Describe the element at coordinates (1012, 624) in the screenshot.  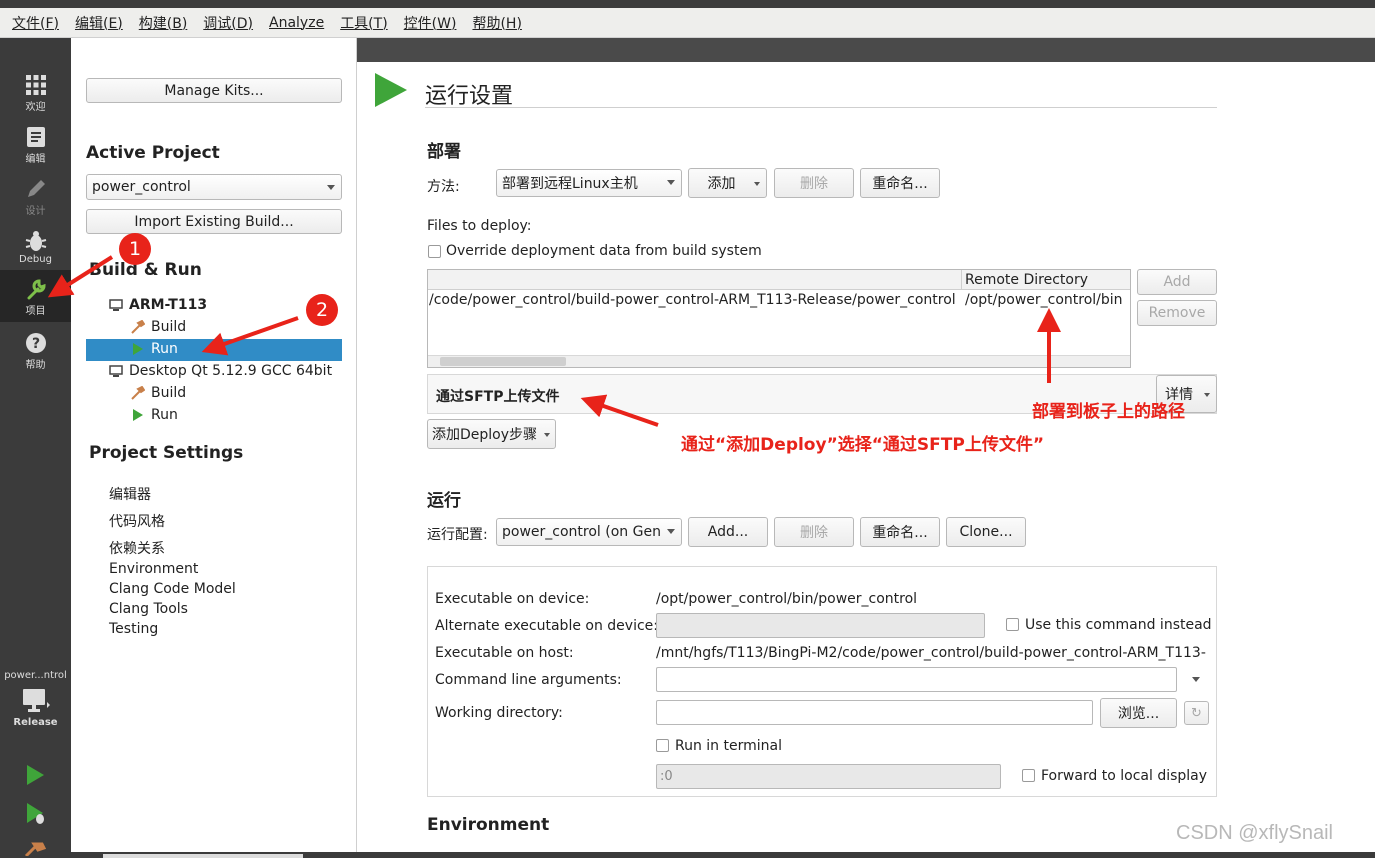
I see `use-command-checkbox` at that location.